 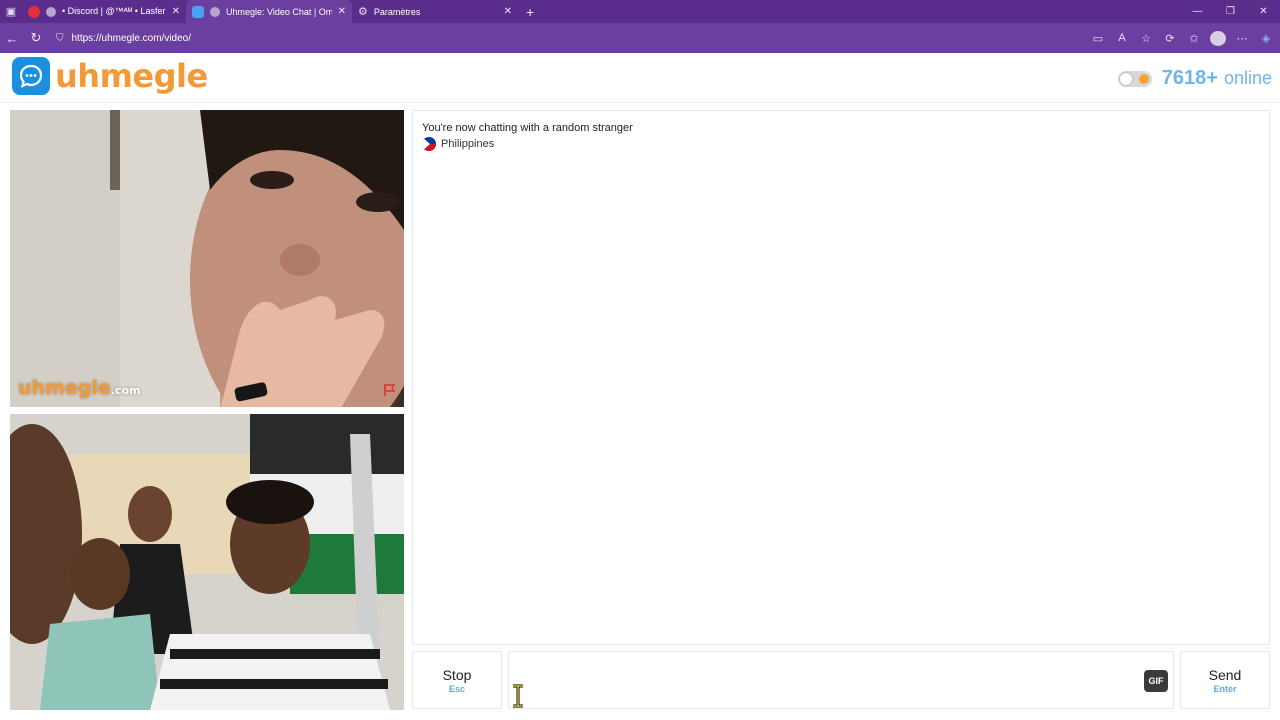 What do you see at coordinates (518, 696) in the screenshot?
I see `text-cursor-icon` at bounding box center [518, 696].